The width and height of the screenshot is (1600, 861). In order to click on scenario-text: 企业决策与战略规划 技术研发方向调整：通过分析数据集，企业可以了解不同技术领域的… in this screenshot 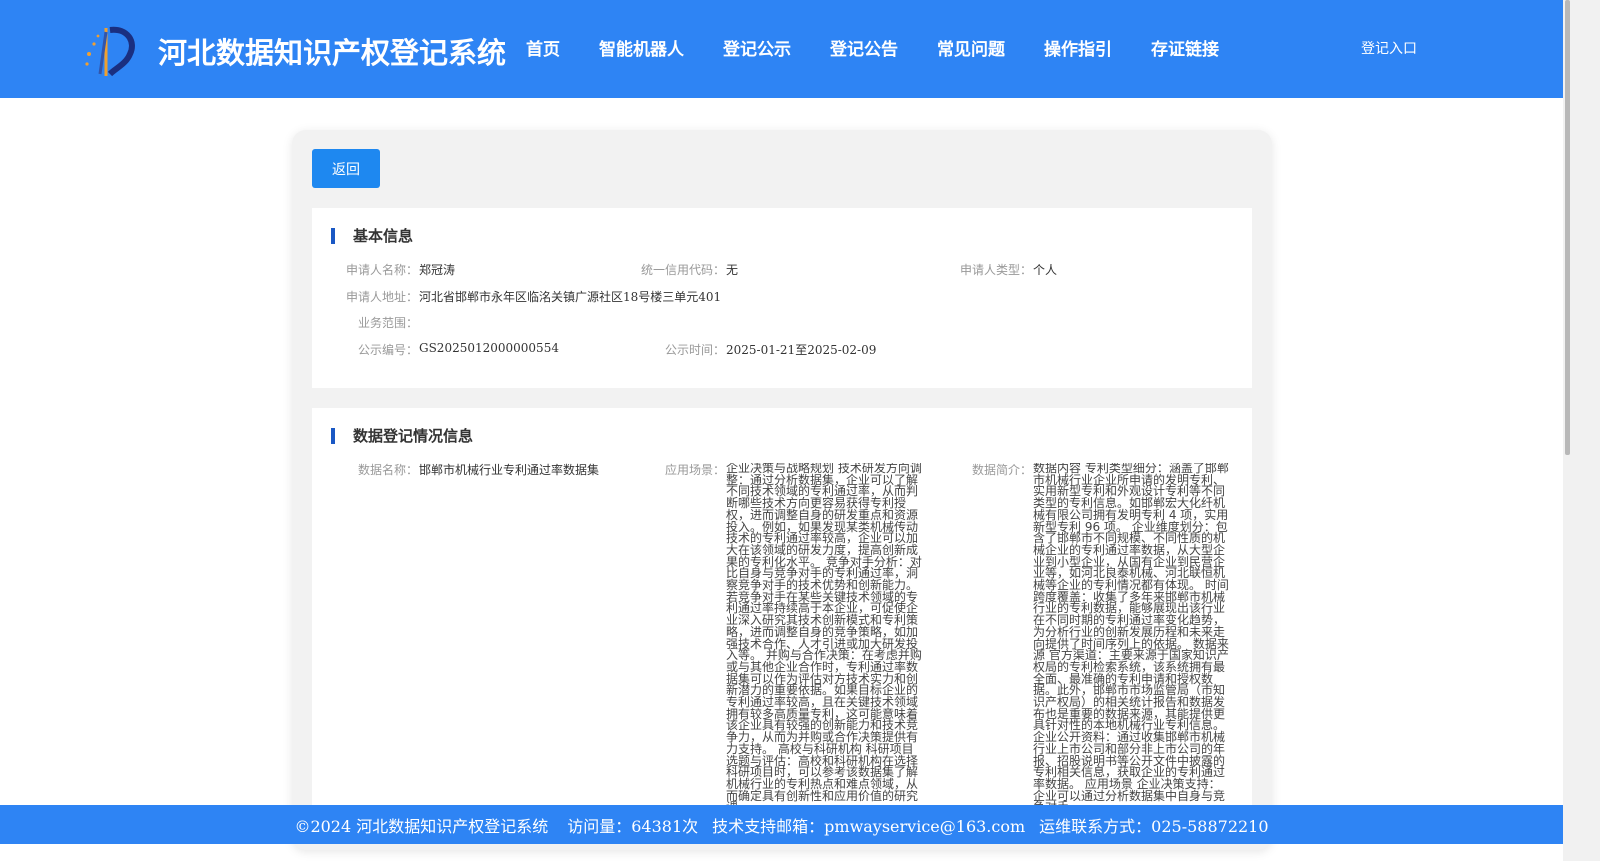, I will do `click(824, 634)`.